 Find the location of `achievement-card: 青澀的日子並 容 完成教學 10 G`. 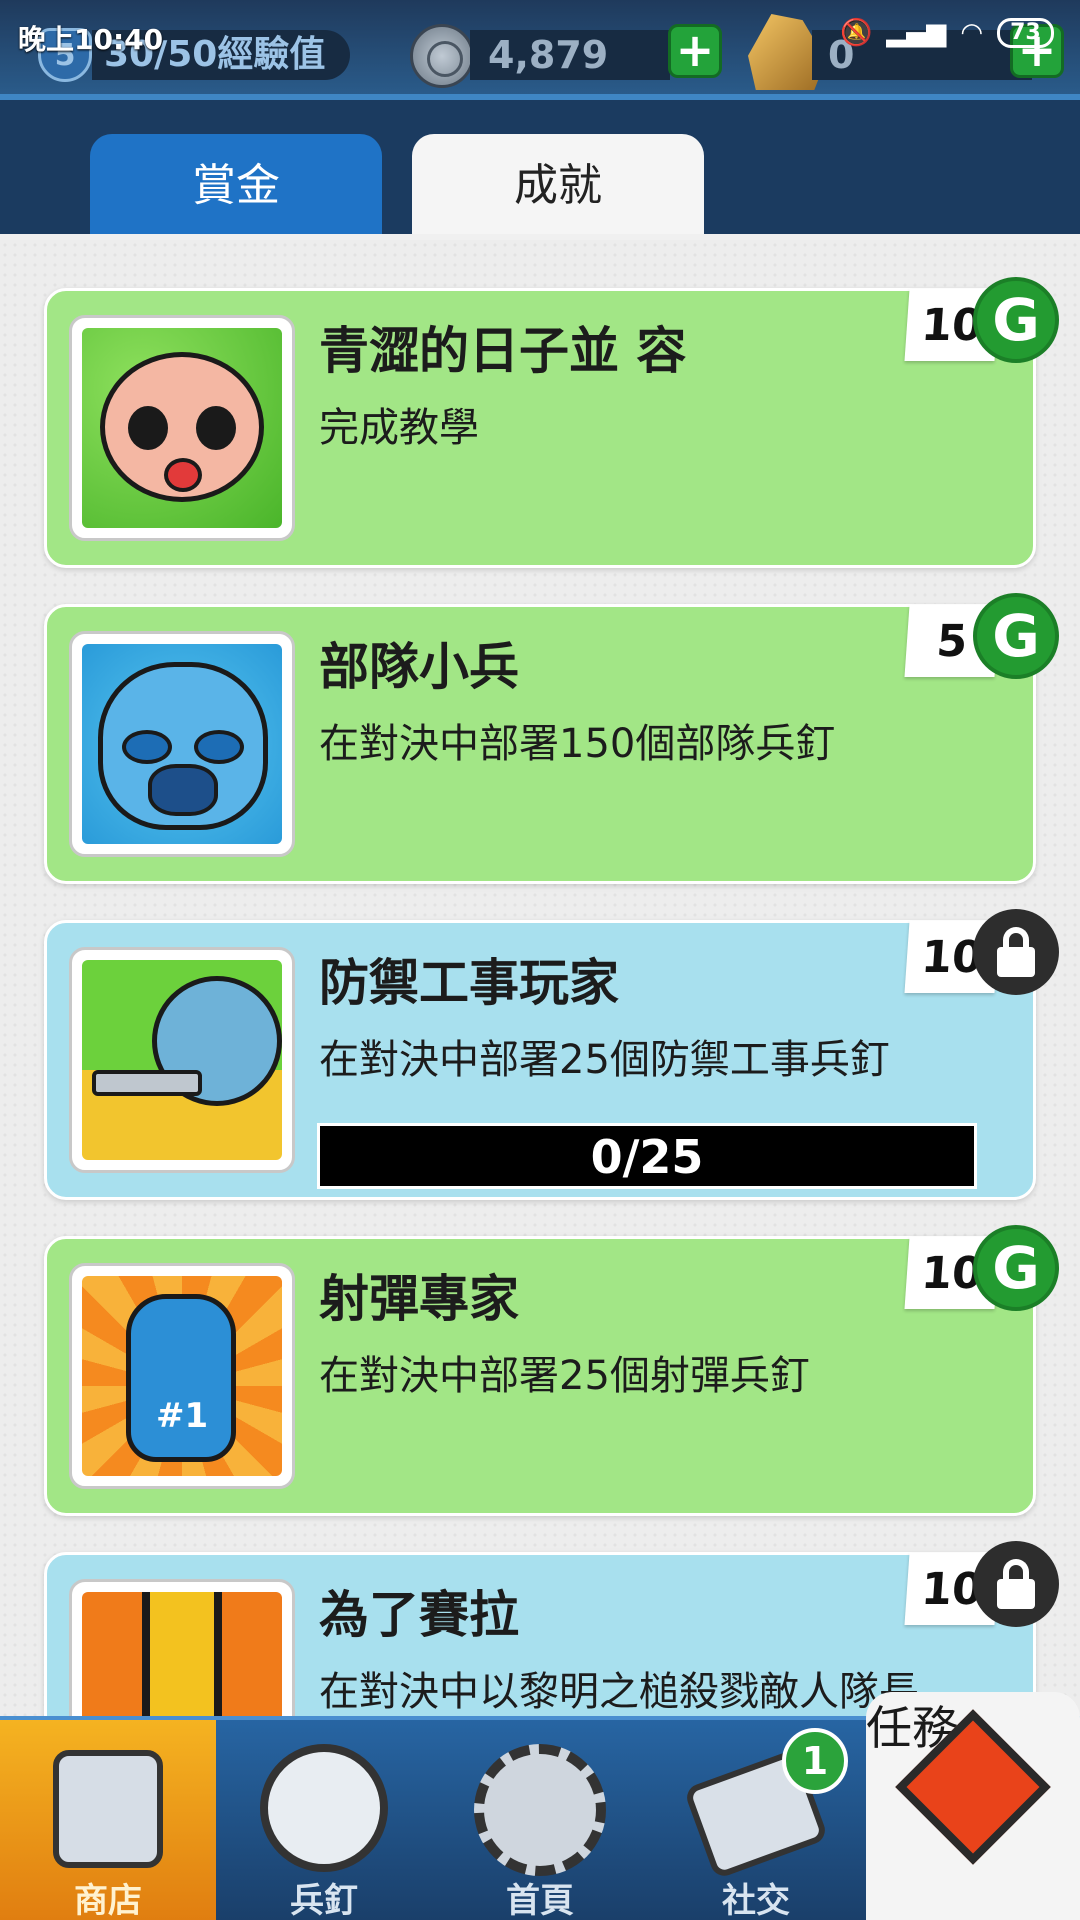

achievement-card: 青澀的日子並 容 完成教學 10 G is located at coordinates (551, 422).